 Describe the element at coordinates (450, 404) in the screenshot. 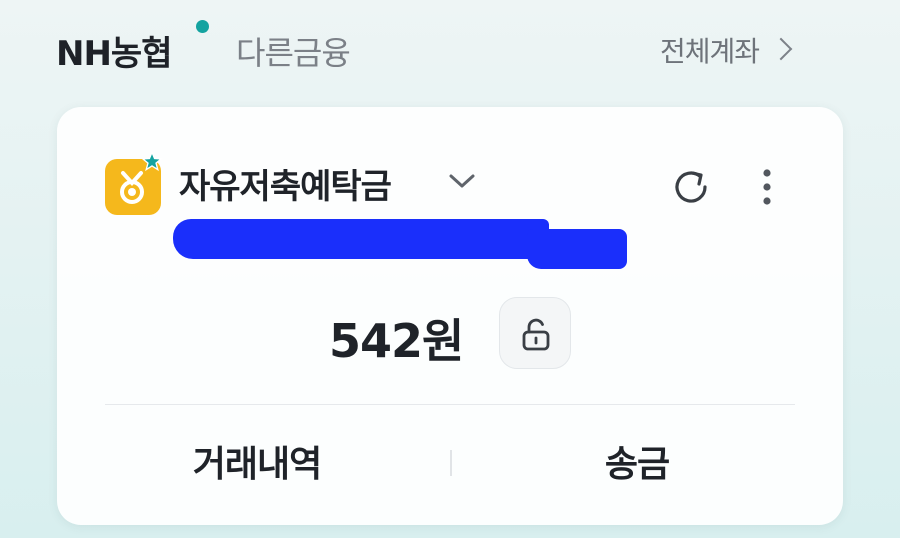

I see `card-divider` at that location.